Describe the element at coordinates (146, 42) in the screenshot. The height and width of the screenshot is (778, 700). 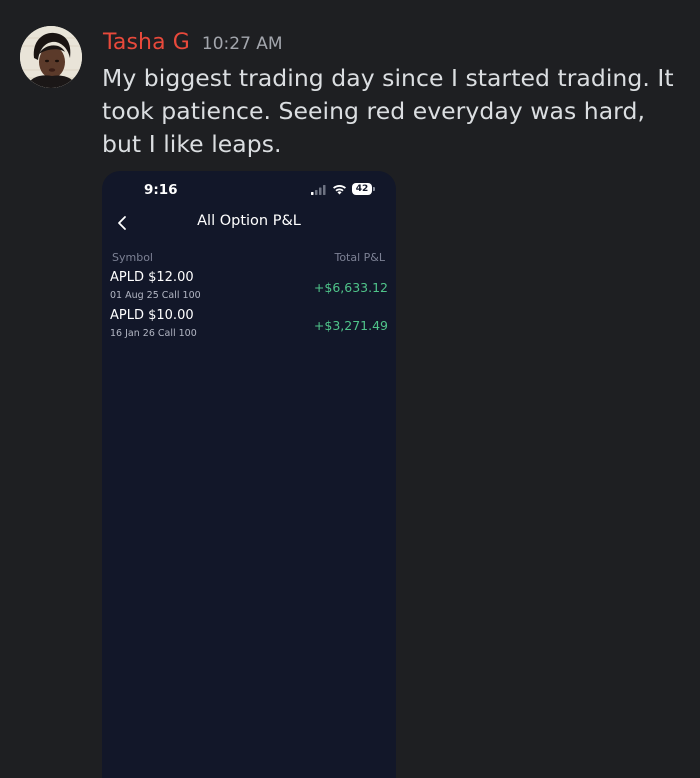
I see `author-name: Tasha G` at that location.